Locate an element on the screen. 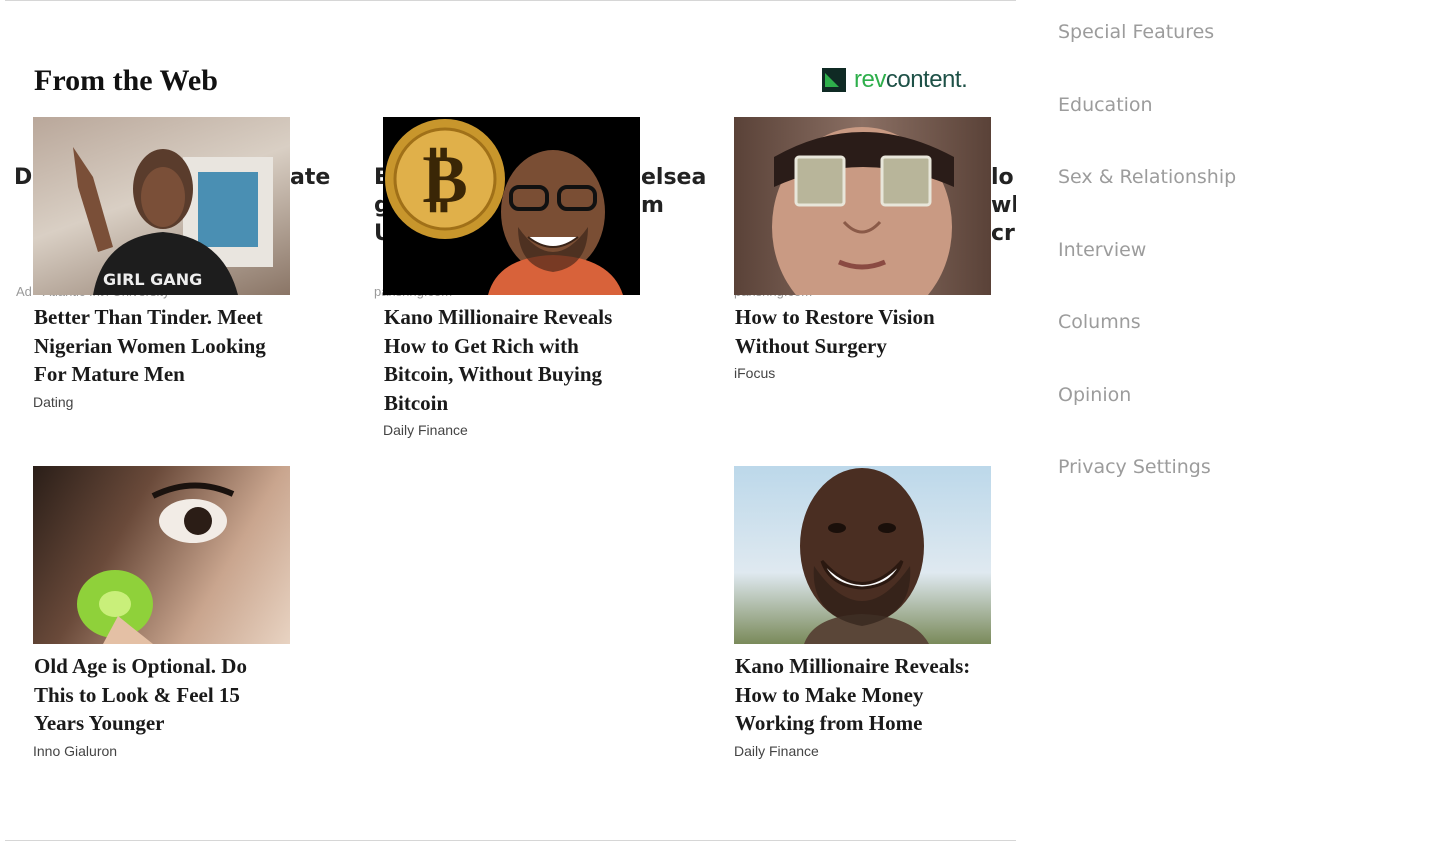  sidebar-item-education: Education is located at coordinates (1147, 105).